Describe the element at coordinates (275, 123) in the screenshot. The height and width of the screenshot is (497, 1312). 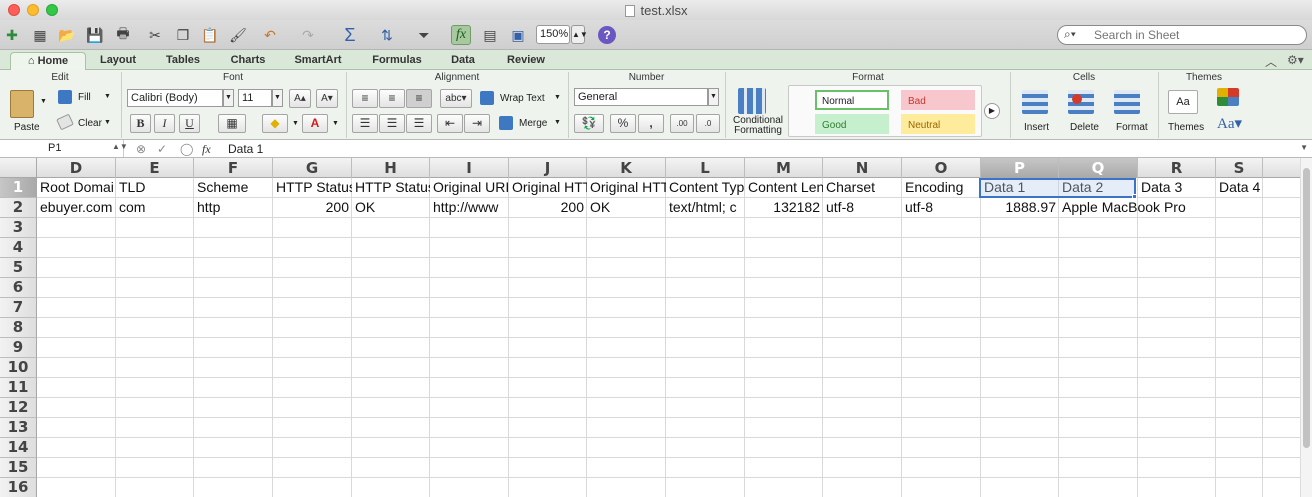
I see `fill-color-button: ◆` at that location.